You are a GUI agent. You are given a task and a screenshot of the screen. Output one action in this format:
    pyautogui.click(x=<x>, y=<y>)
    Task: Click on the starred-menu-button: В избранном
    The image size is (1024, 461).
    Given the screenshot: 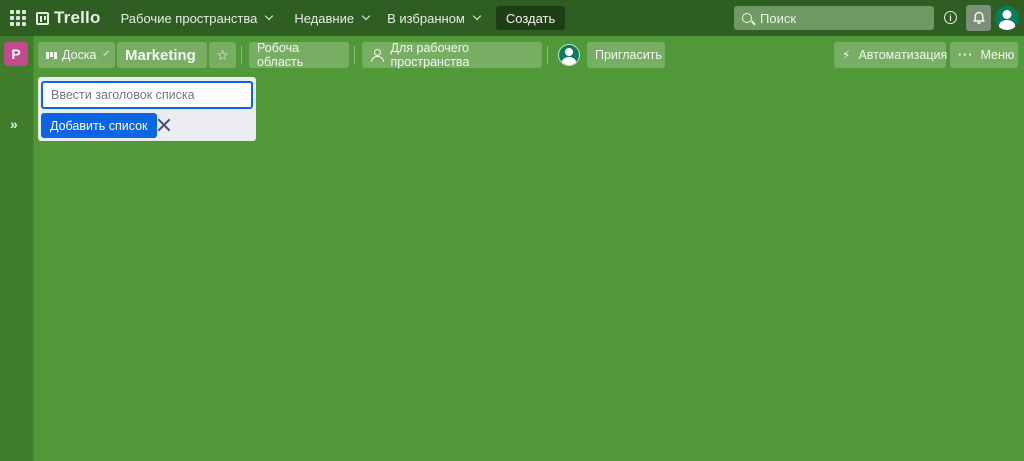 What is the action you would take?
    pyautogui.click(x=433, y=18)
    